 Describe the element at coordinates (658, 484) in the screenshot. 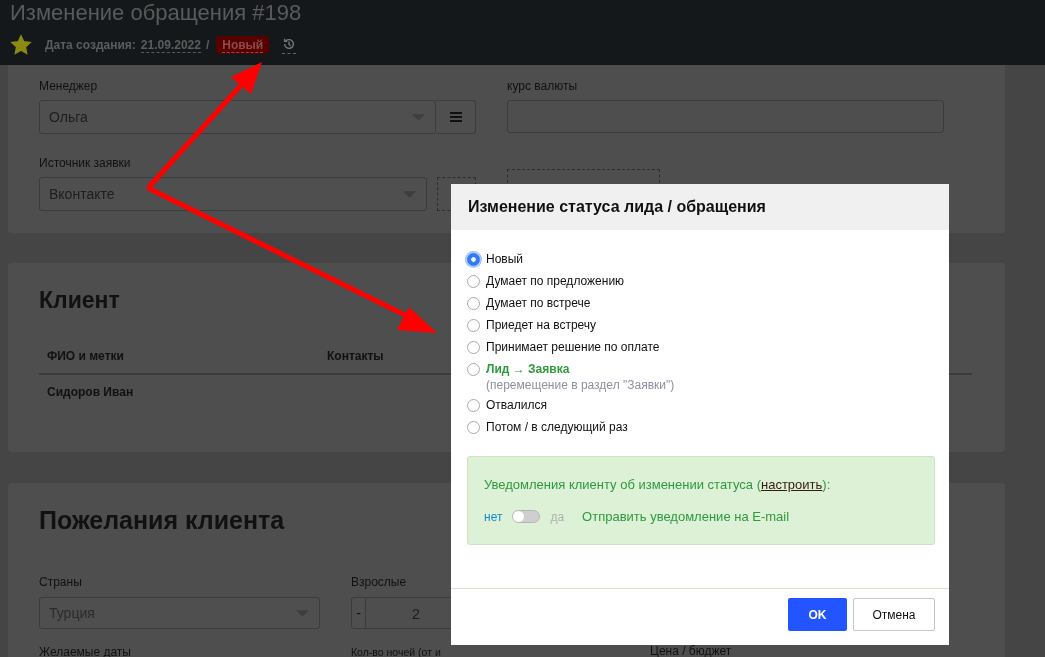

I see `notification-text: Уведомления клиенту об изменении статуса (настроить):` at that location.